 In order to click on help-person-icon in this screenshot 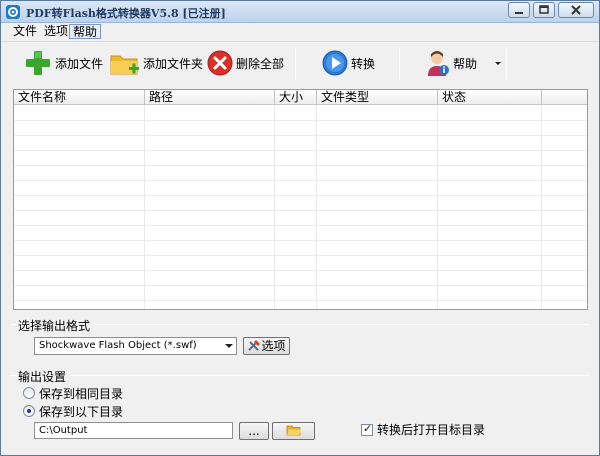, I will do `click(438, 63)`.